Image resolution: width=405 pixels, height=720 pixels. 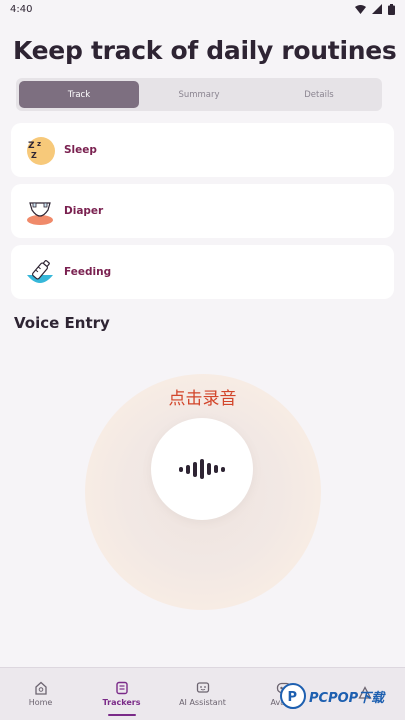 What do you see at coordinates (40, 211) in the screenshot?
I see `diaper-icon` at bounding box center [40, 211].